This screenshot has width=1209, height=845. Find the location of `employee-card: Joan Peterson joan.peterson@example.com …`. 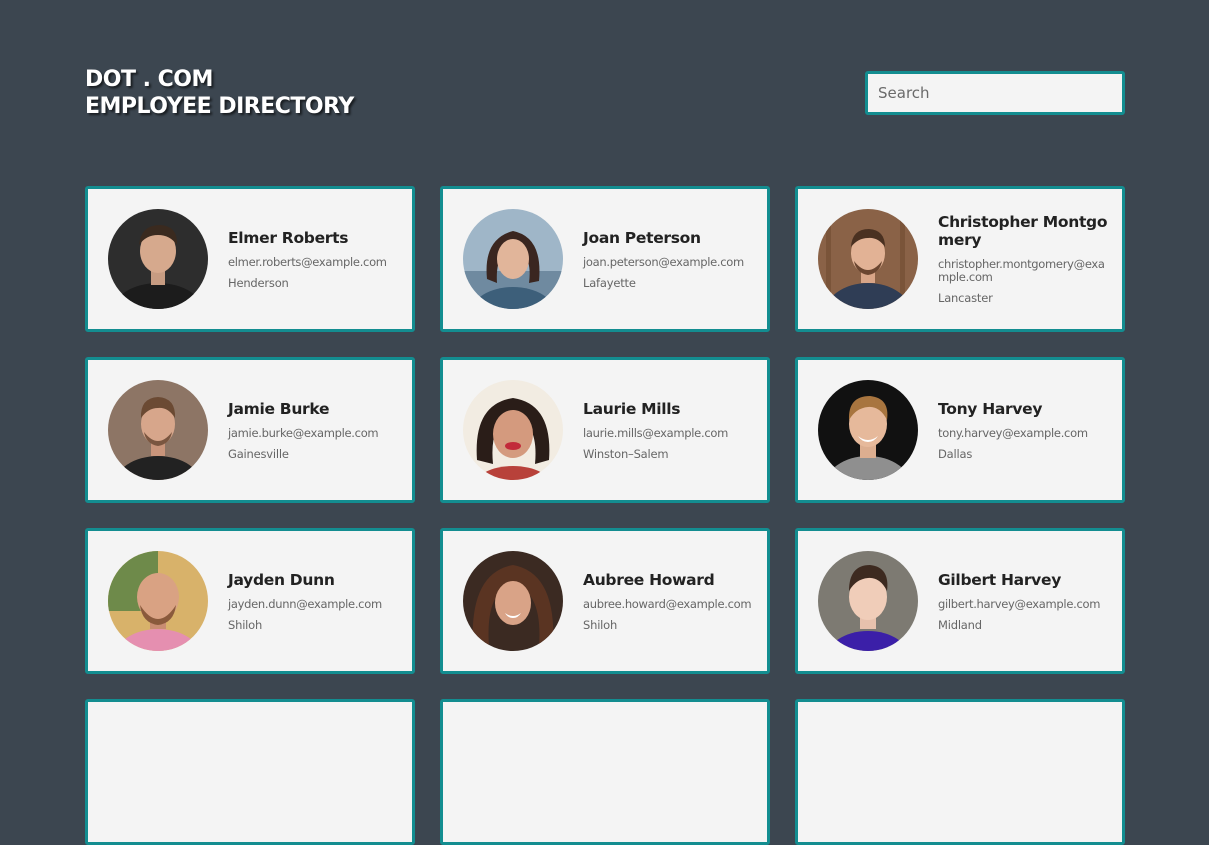

employee-card: Joan Peterson joan.peterson@example.com … is located at coordinates (605, 259).